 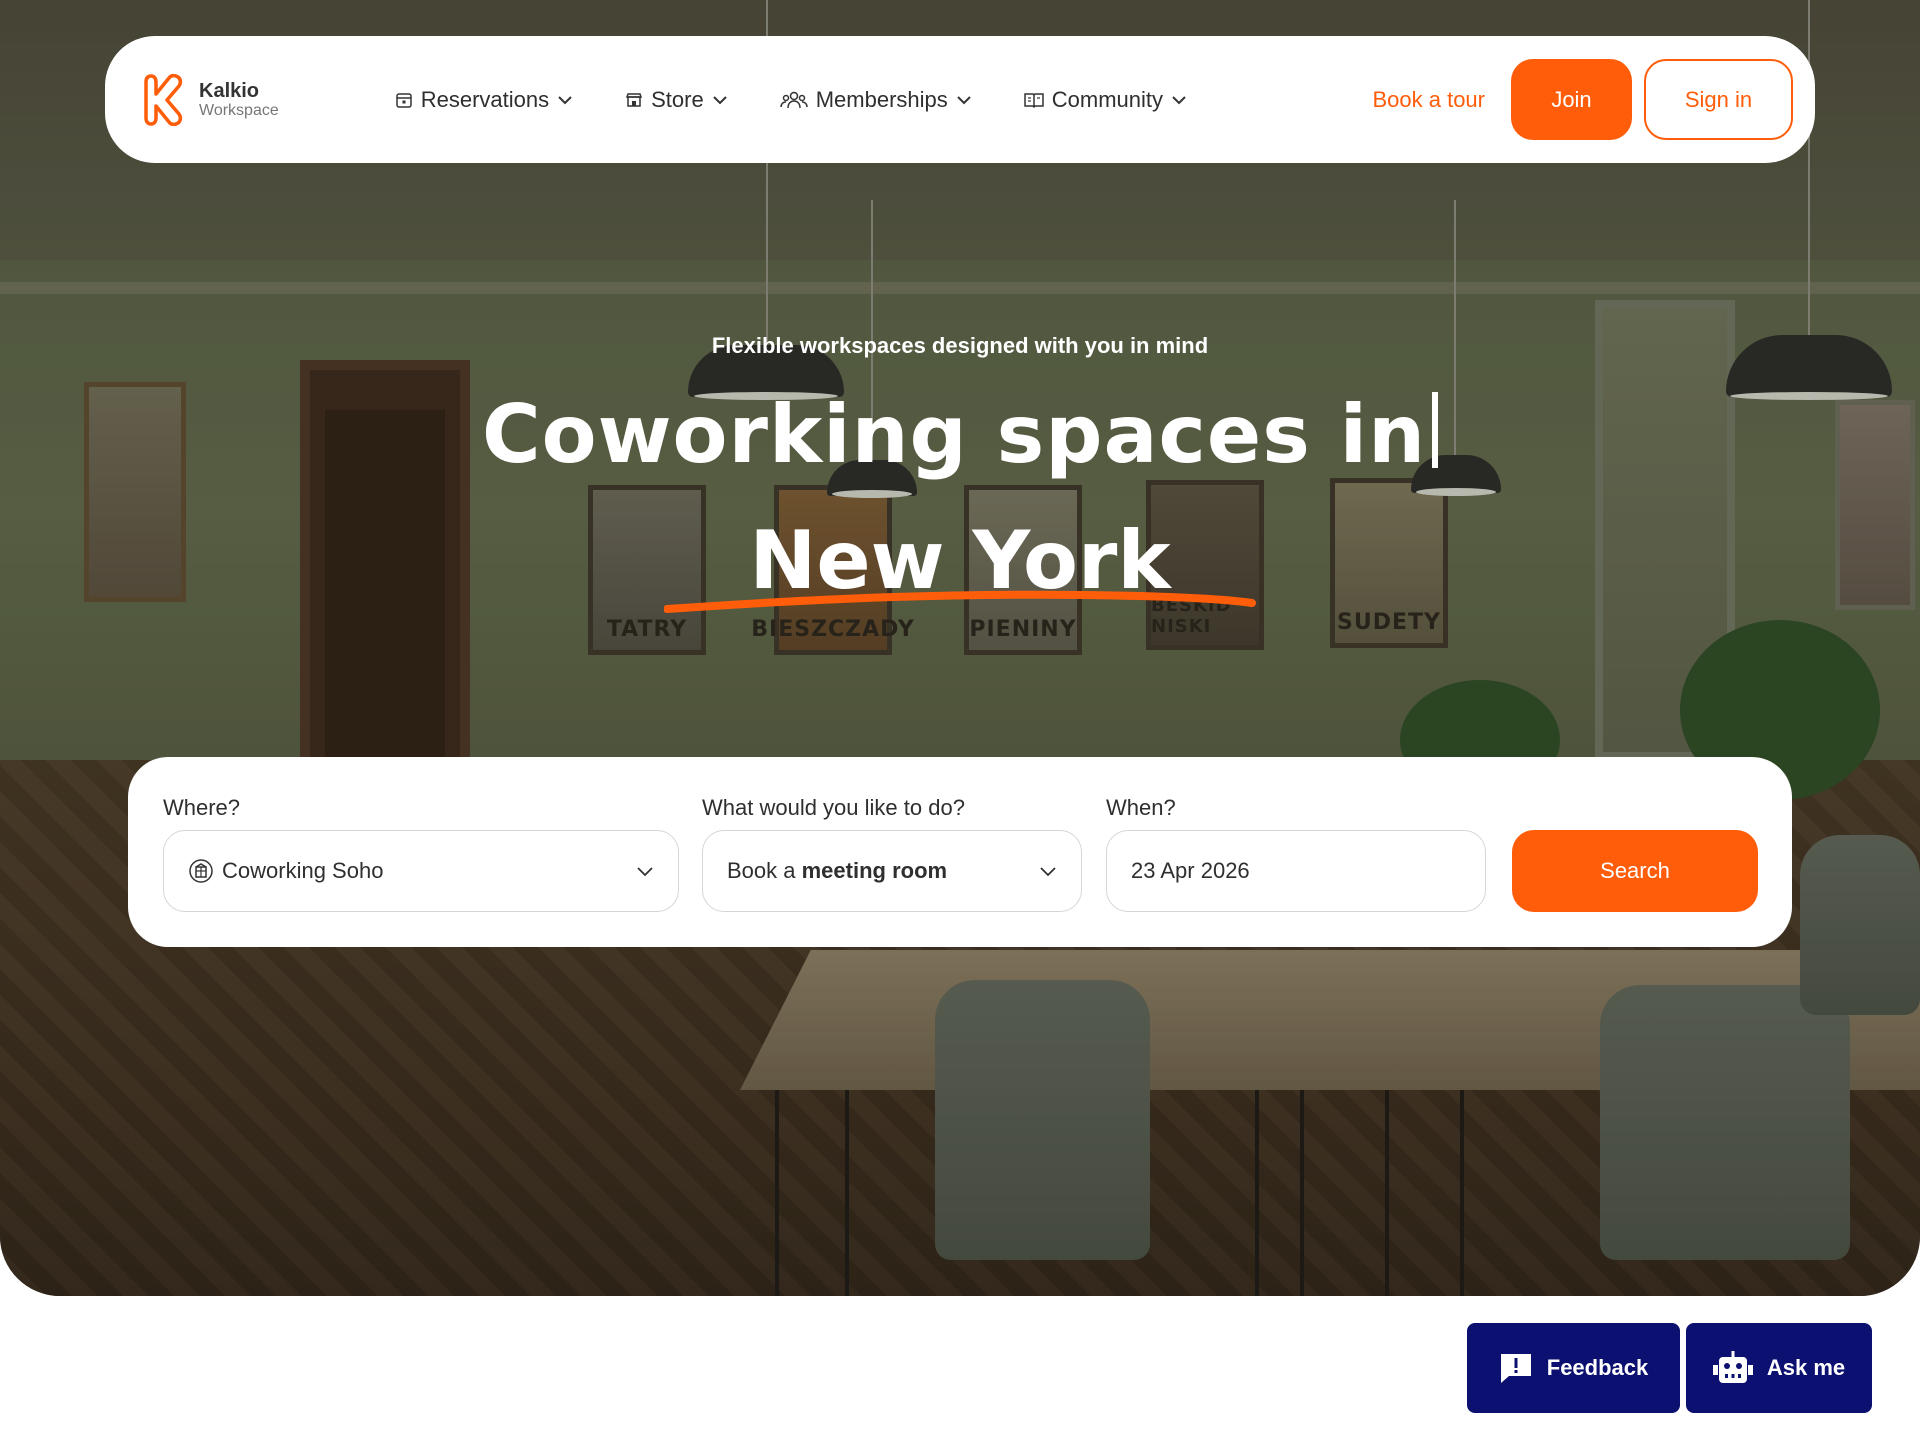 I want to click on nav-actions: Book a tour Join Sign in, so click(x=1575, y=99).